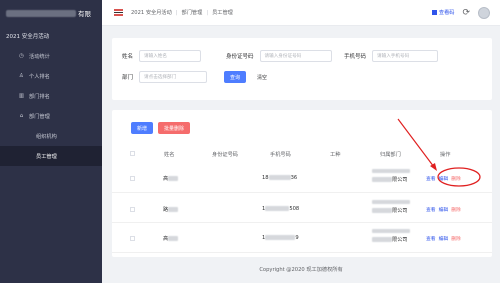  What do you see at coordinates (301, 270) in the screenshot?
I see `footer-copyright: Copyright @2020 现工加德权所有` at bounding box center [301, 270].